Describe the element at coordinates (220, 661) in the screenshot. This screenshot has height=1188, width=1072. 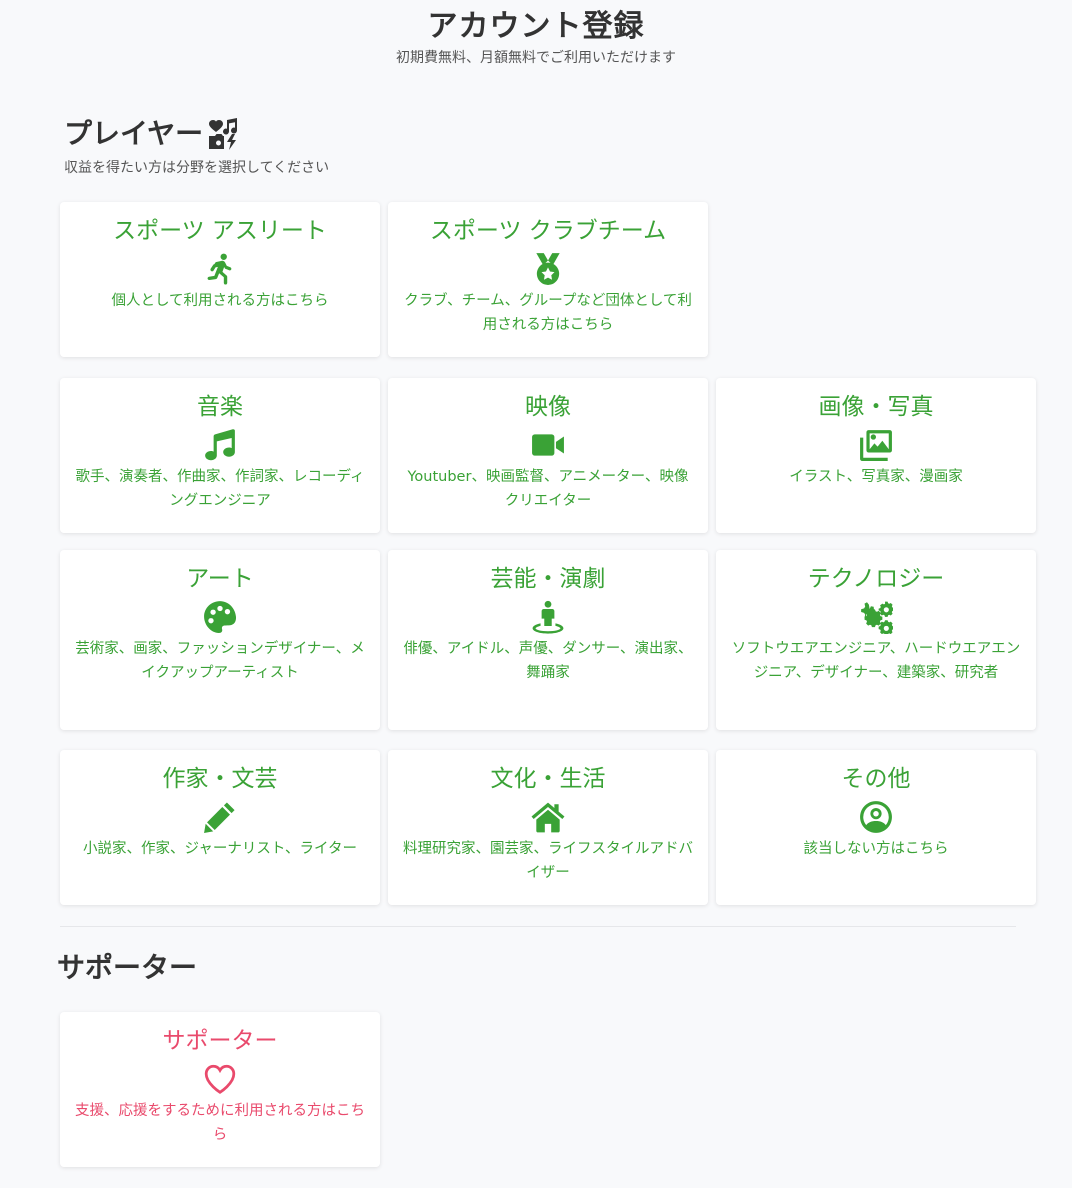
I see `card-description: 芸術家、画家、ファッションデザイナー、メイクアップアーティスト` at that location.